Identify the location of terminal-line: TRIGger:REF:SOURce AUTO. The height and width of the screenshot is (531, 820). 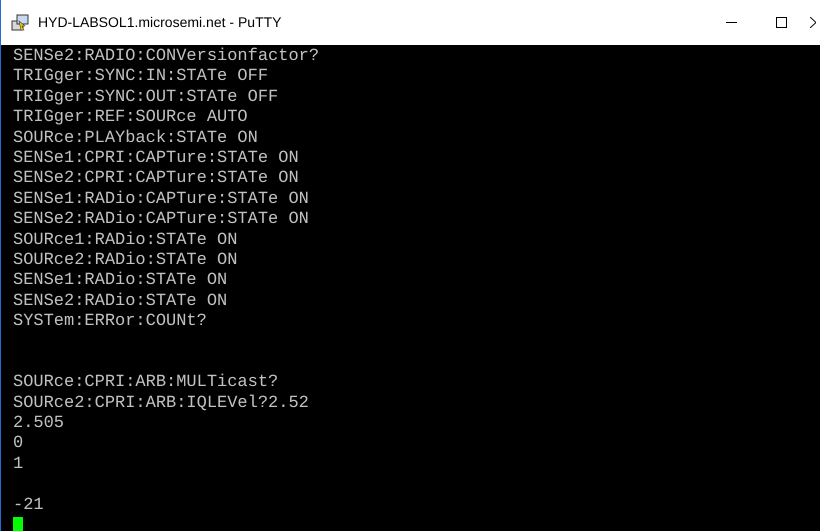
(130, 118).